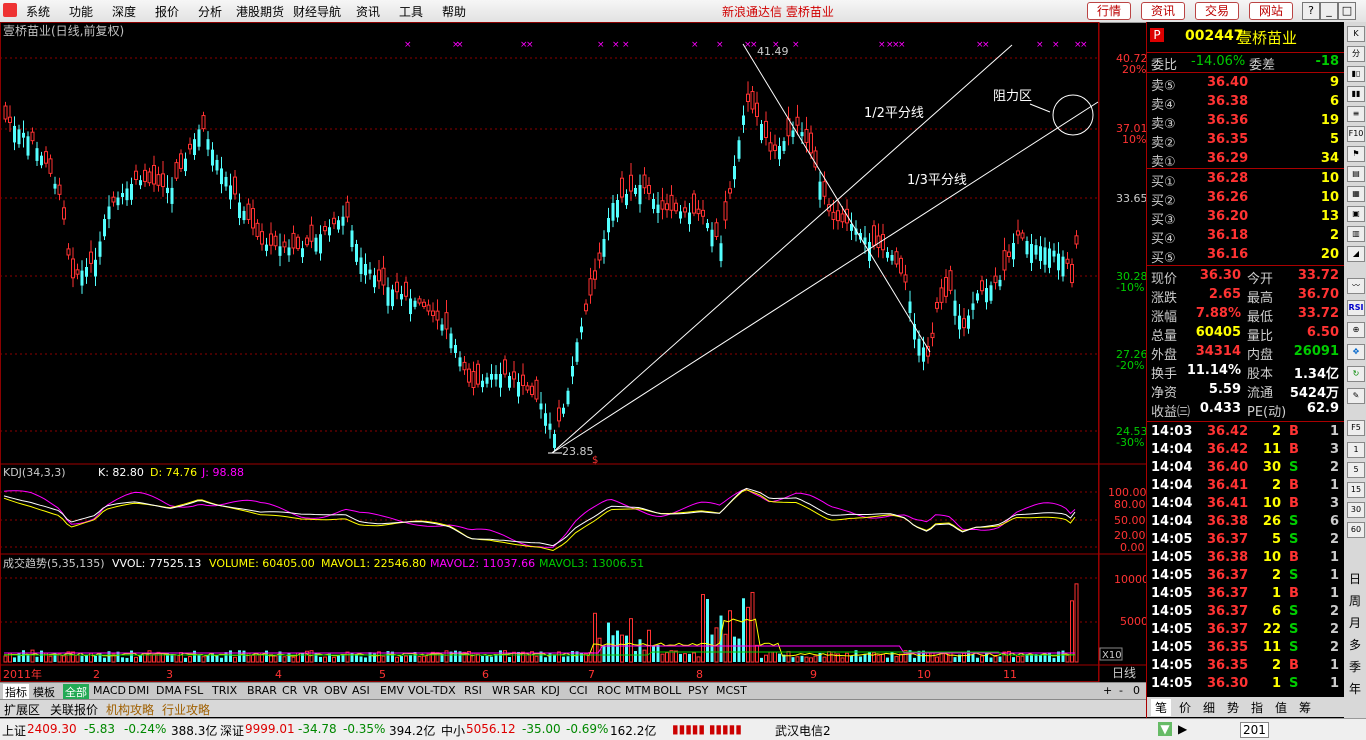 The image size is (1366, 740). What do you see at coordinates (16, 692) in the screenshot?
I see `indicator-tab--: 指标` at bounding box center [16, 692].